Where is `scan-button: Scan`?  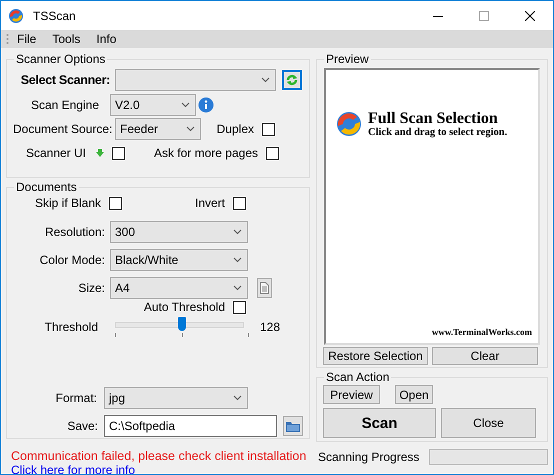
scan-button: Scan is located at coordinates (379, 423).